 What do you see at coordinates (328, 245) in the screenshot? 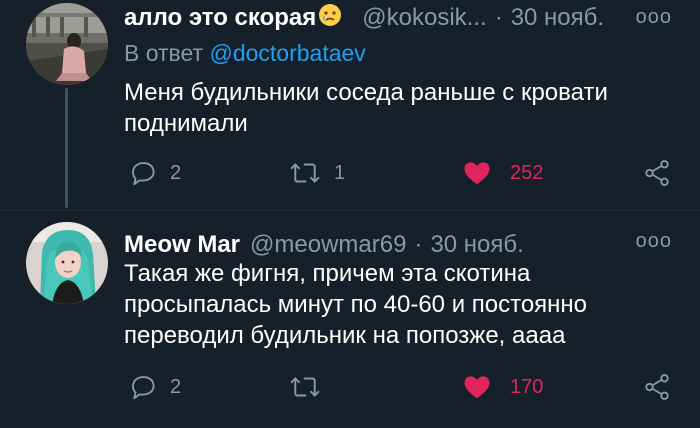
I see `author-handle: @meowmar69` at bounding box center [328, 245].